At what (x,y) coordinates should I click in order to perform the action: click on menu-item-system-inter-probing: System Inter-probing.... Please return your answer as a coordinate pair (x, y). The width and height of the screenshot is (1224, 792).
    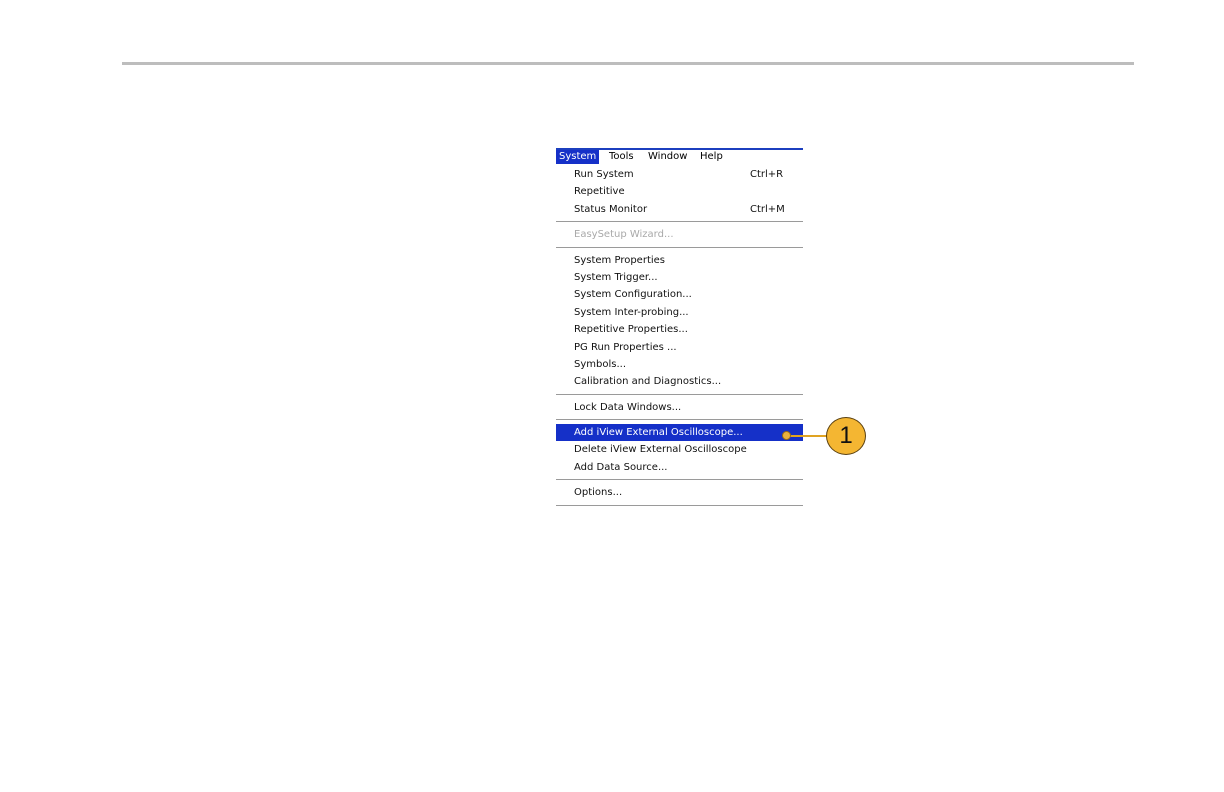
    Looking at the image, I should click on (679, 312).